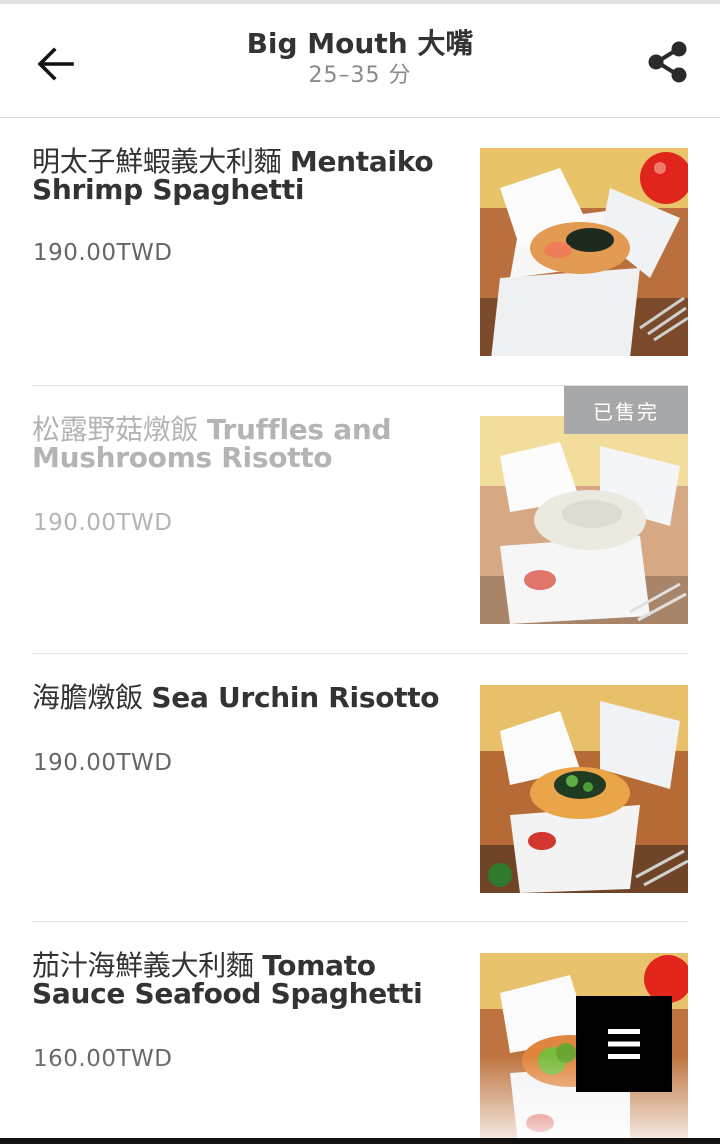  Describe the element at coordinates (247, 980) in the screenshot. I see `item-name: 茄汁海鮮義大利麵 Tomato Sauce Seafood Spaghetti` at that location.